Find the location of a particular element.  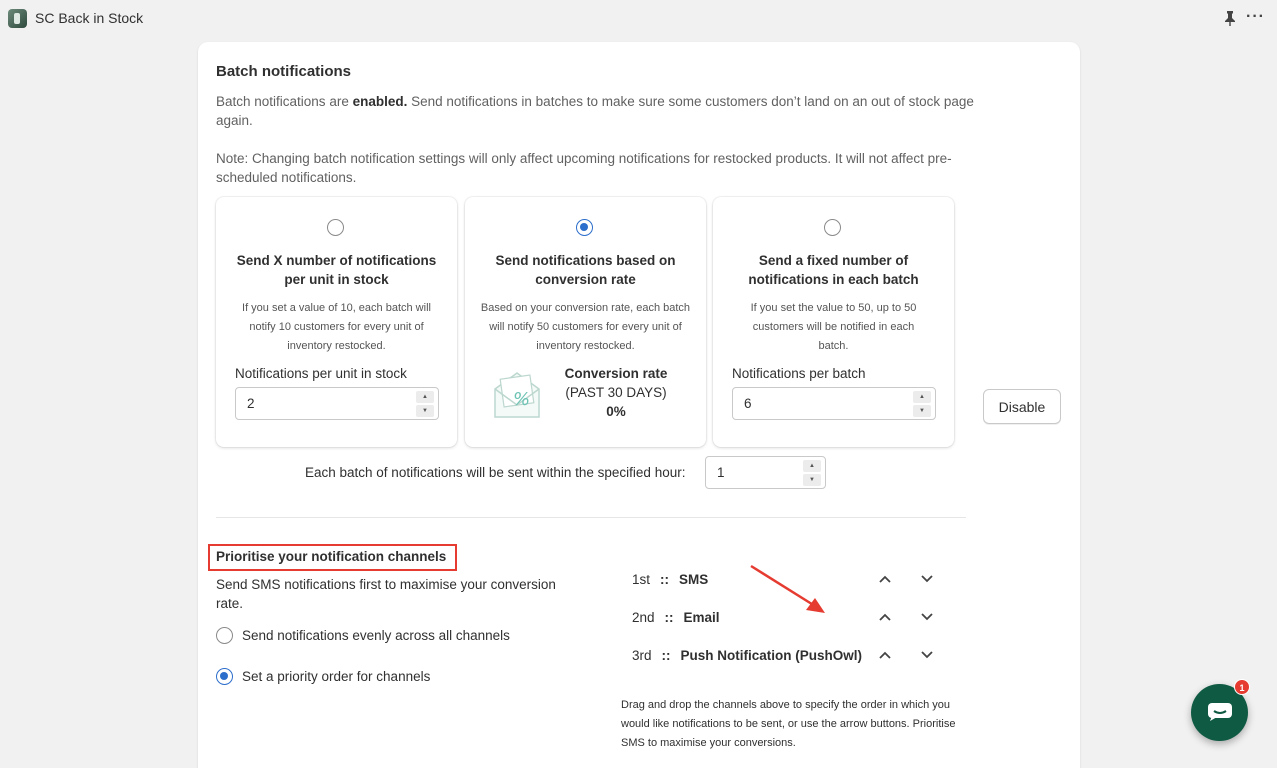

priority-section-title: Prioritise your notification channels is located at coordinates (331, 556).